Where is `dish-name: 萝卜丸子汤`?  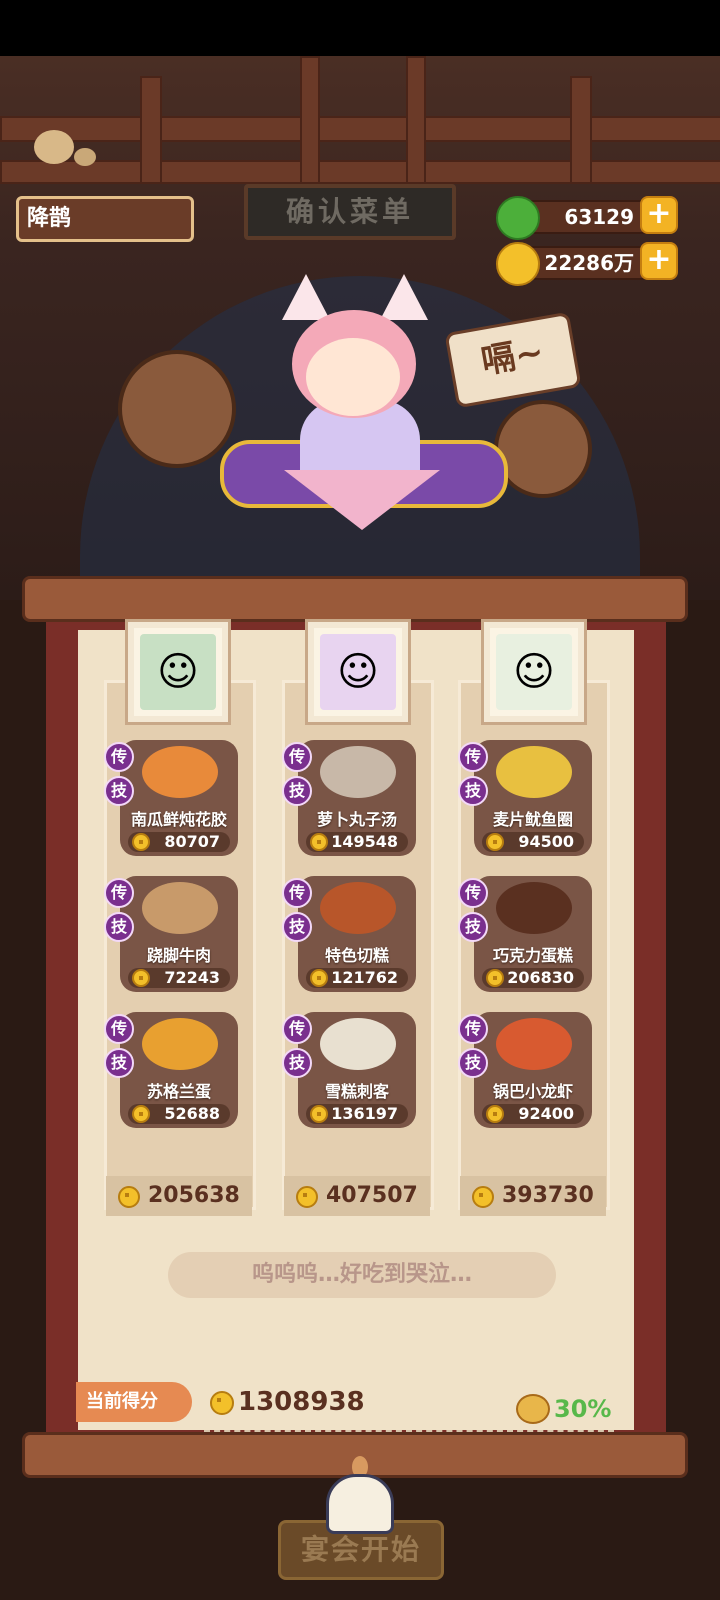 dish-name: 萝卜丸子汤 is located at coordinates (356, 819).